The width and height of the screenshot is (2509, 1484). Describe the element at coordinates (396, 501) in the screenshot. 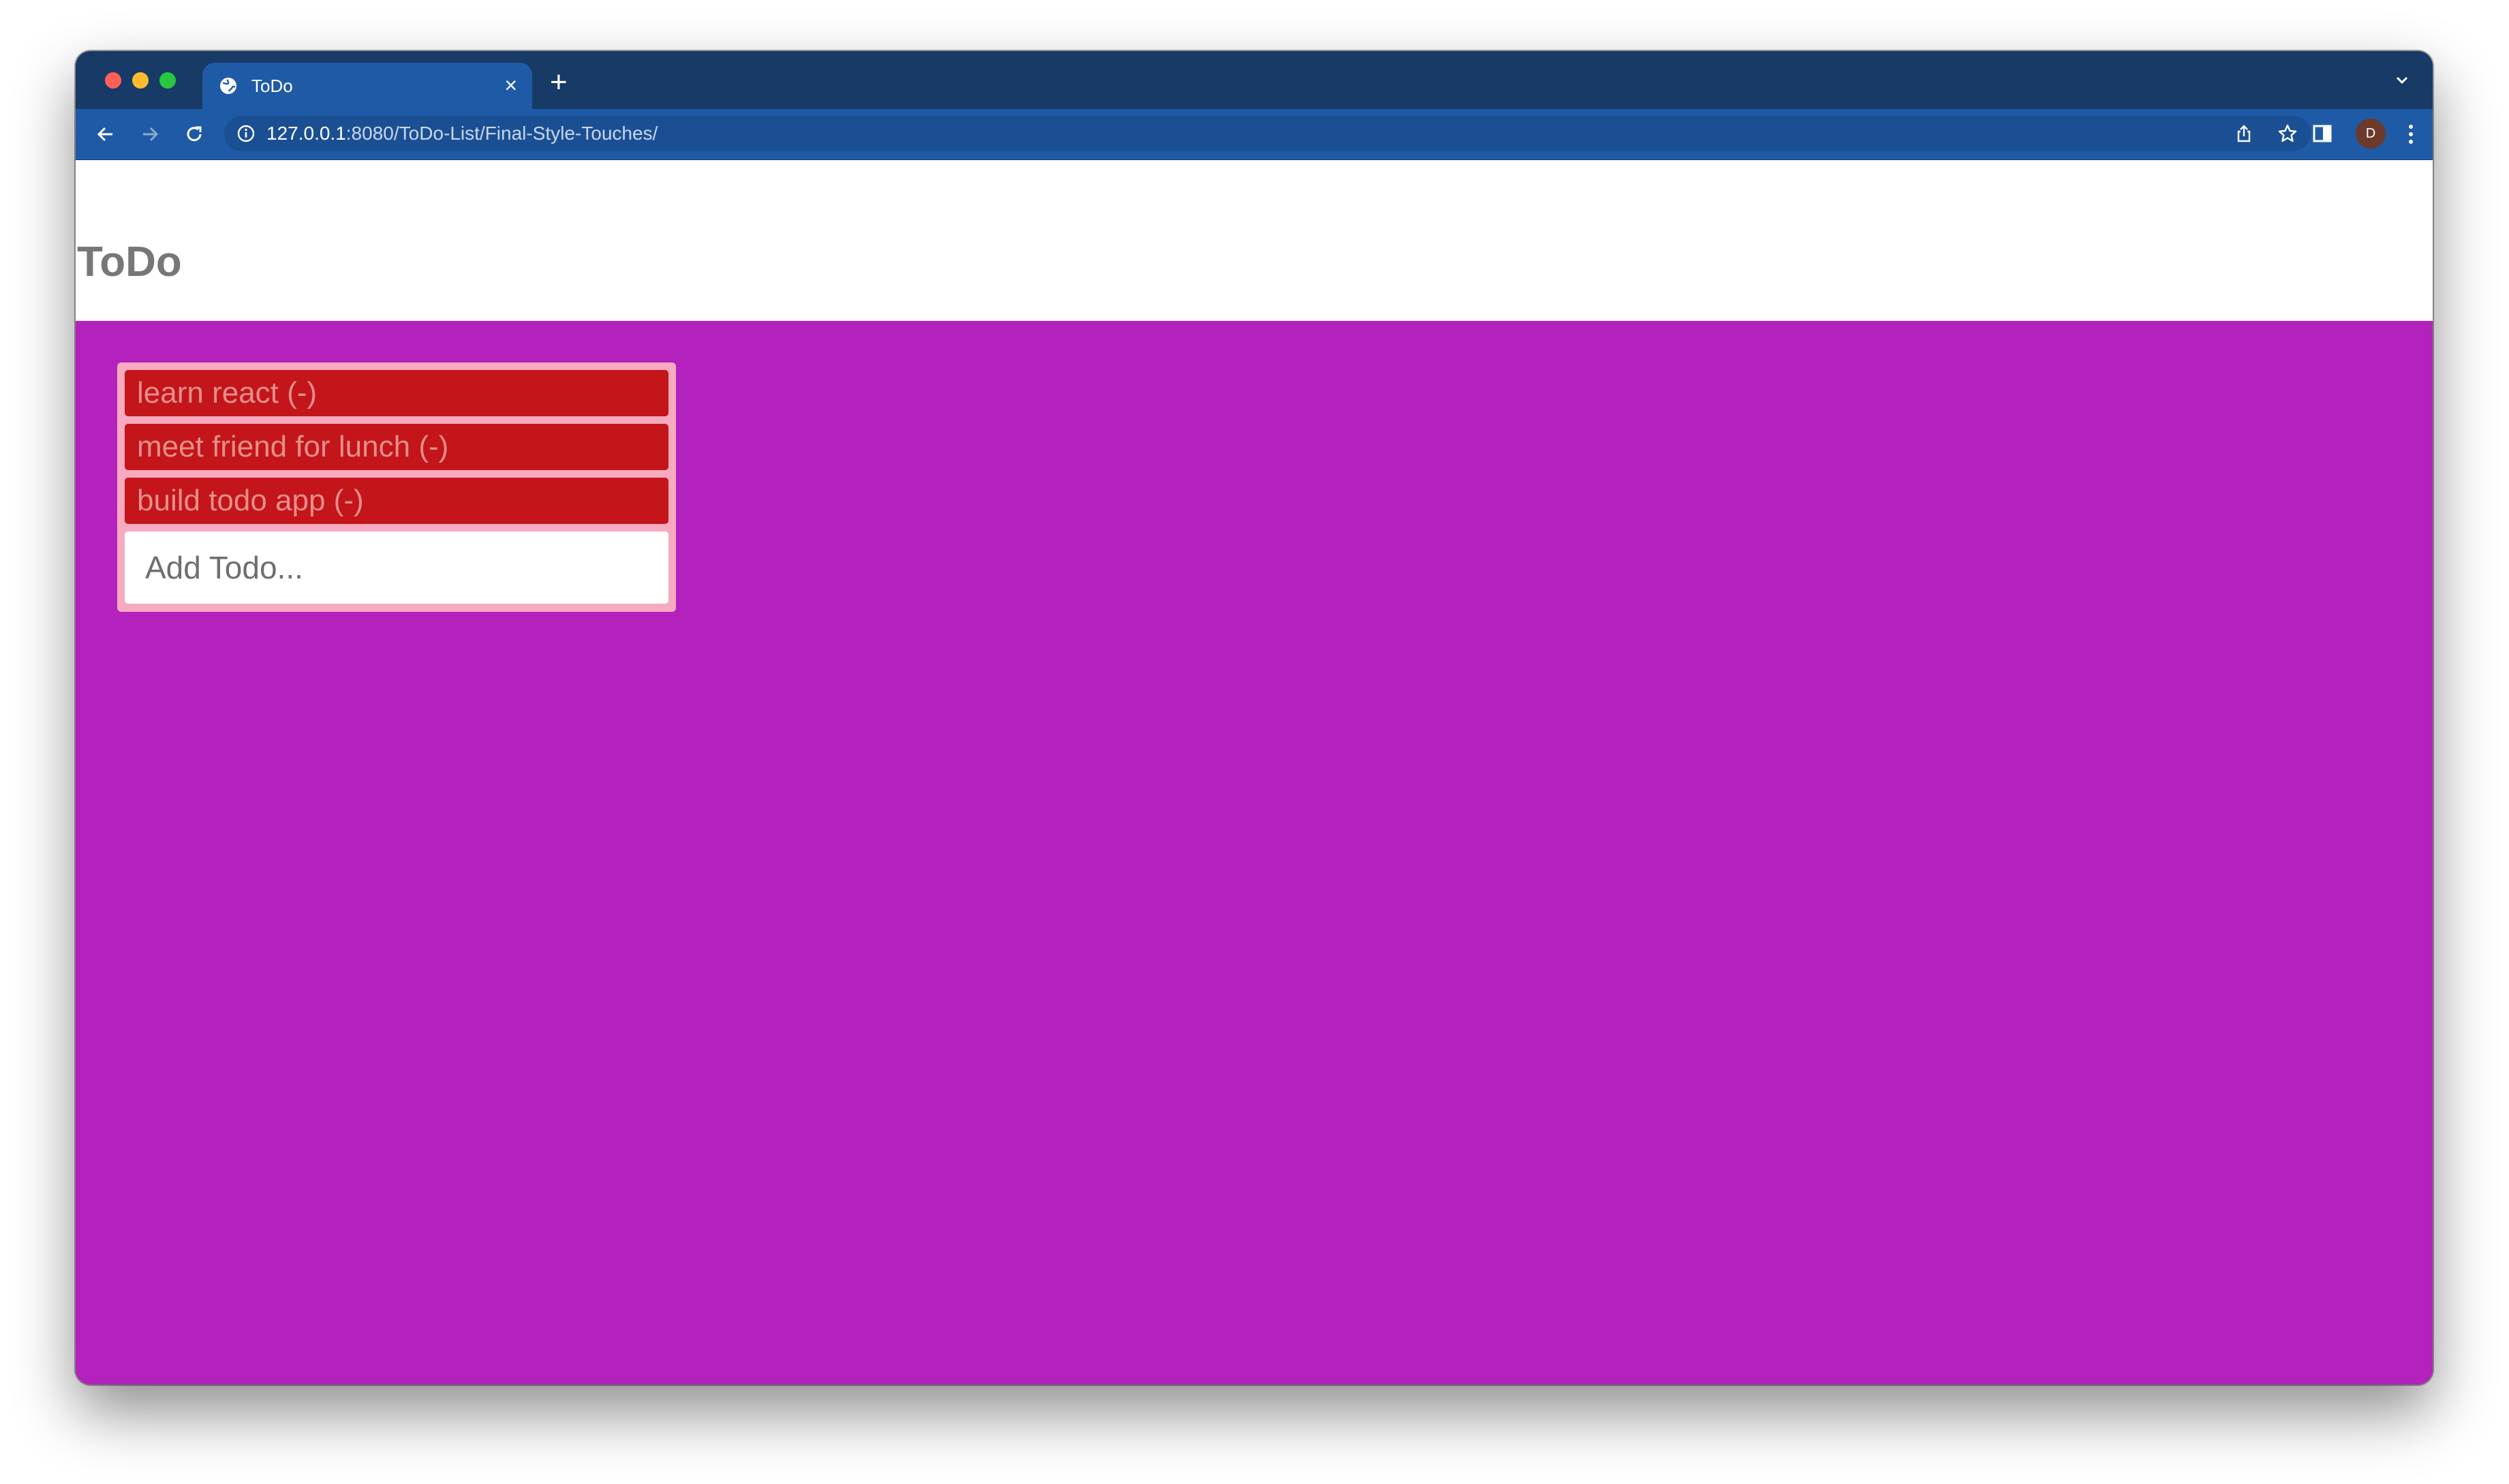

I see `todo-item: build todo app (-)` at that location.